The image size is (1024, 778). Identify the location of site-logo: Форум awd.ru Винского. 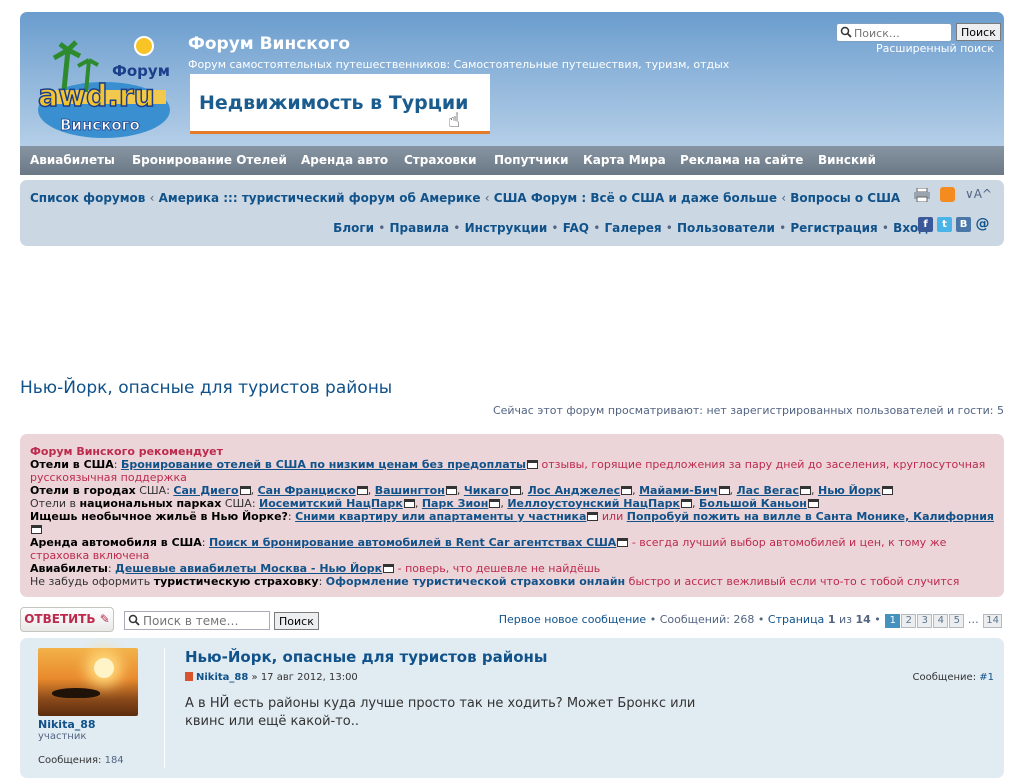
(104, 85).